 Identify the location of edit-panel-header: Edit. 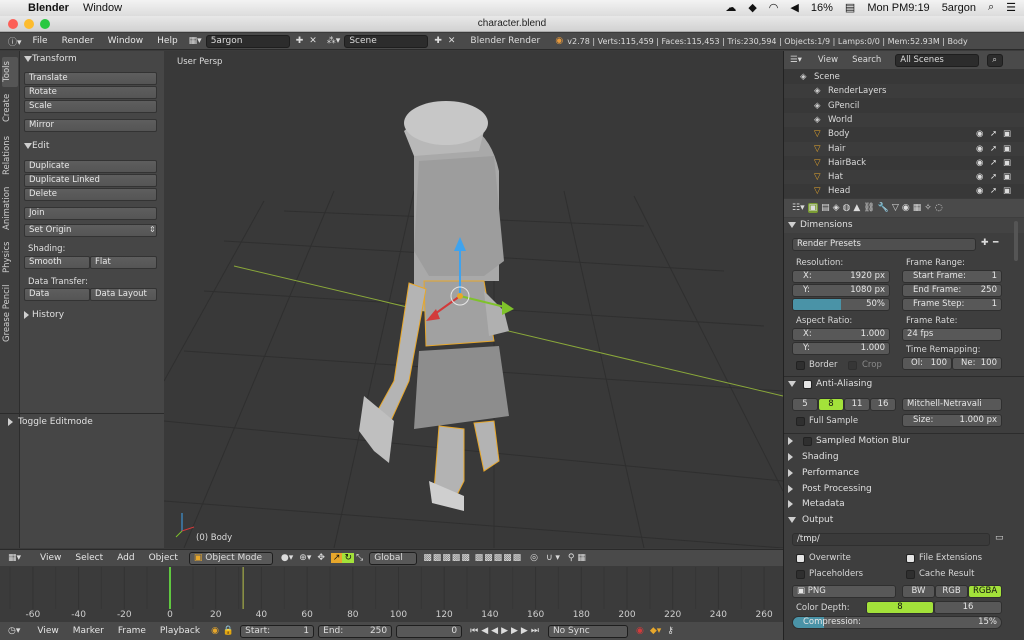
(92, 146).